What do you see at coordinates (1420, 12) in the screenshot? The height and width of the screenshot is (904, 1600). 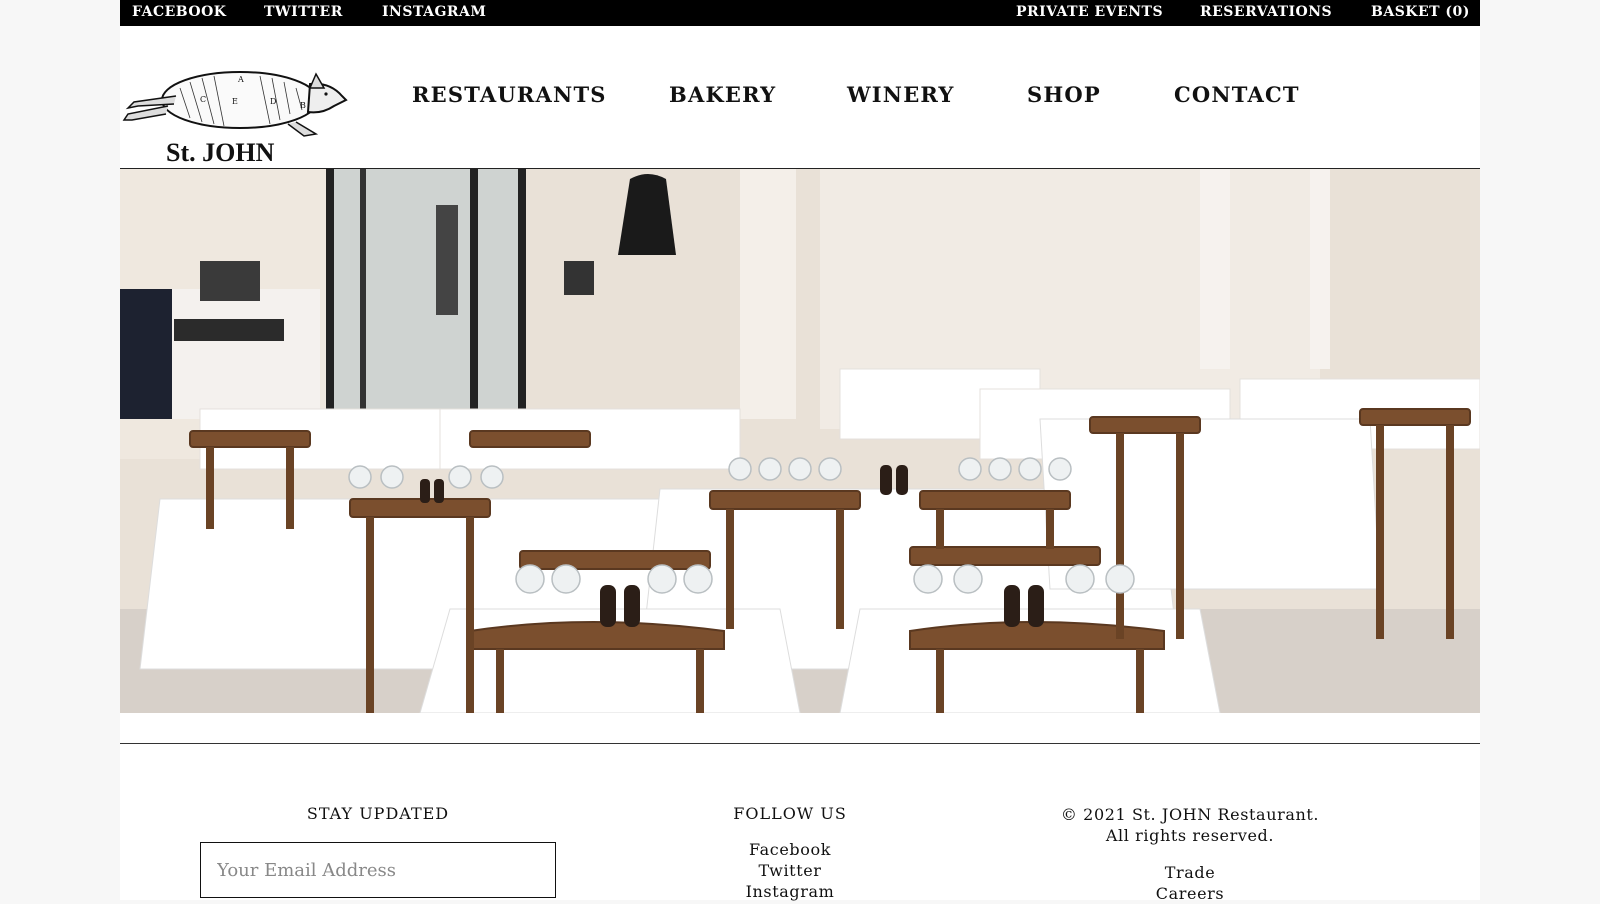 I see `basket-link: BASKET (0)` at bounding box center [1420, 12].